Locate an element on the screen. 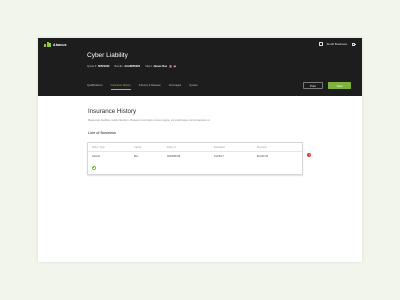  brand-name: Abacus is located at coordinates (60, 44).